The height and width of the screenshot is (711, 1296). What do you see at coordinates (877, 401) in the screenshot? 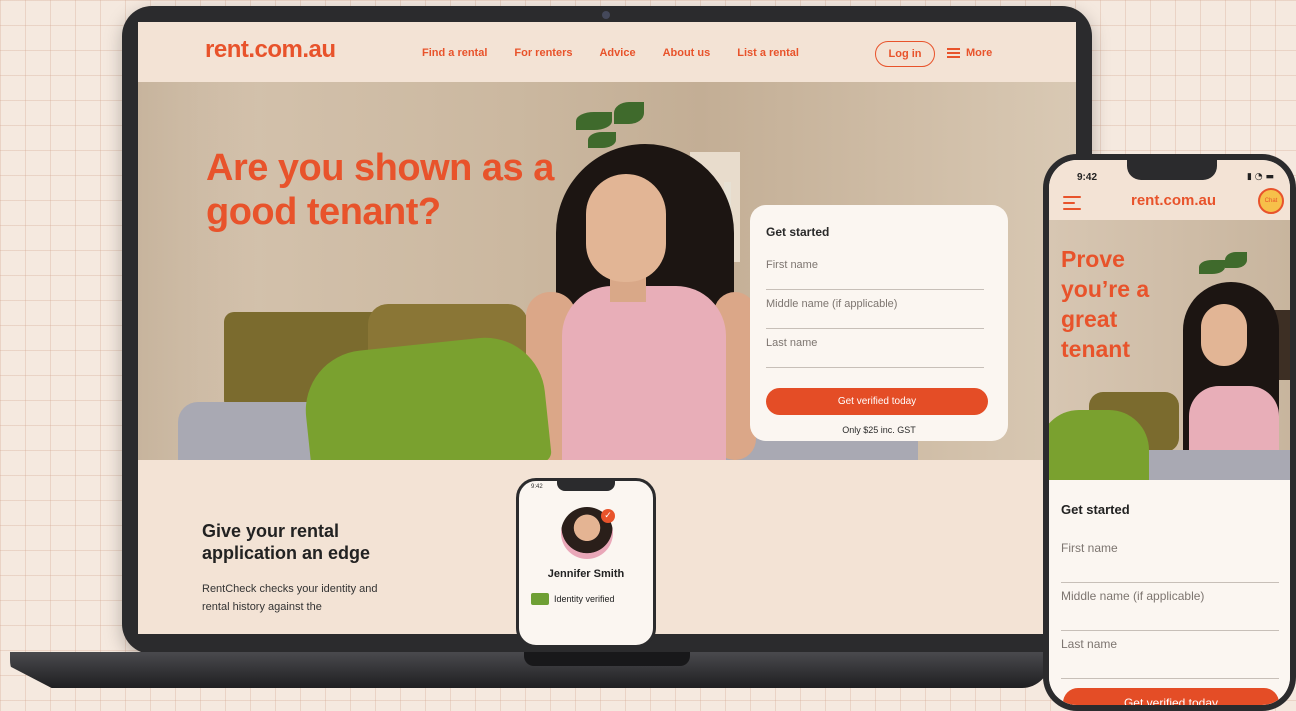
I see `get-verified-button: Get verified today` at bounding box center [877, 401].